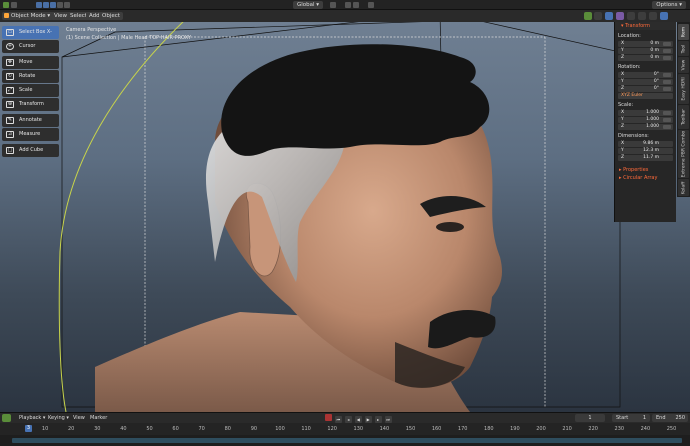 This screenshot has width=690, height=446. I want to click on auto-key-icon, so click(328, 417).